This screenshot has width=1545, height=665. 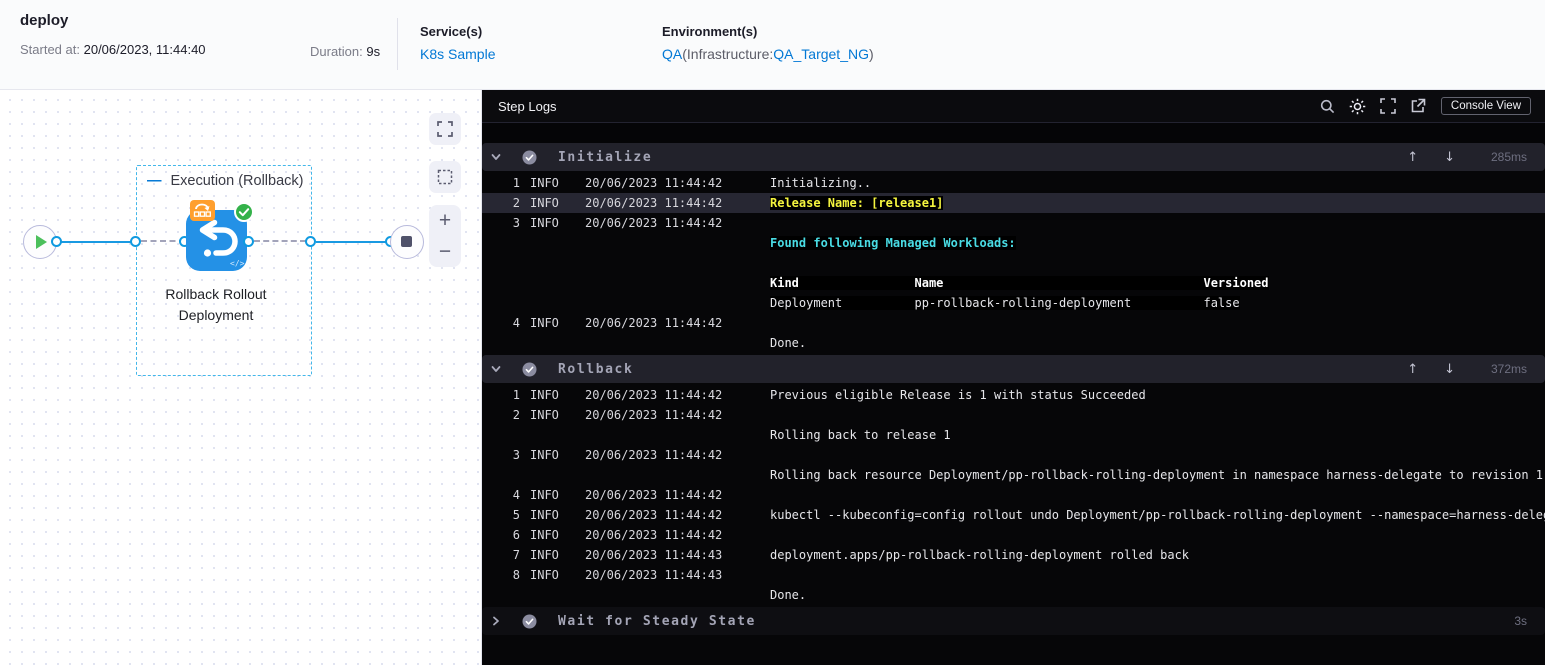 What do you see at coordinates (41, 242) in the screenshot?
I see `play-icon` at bounding box center [41, 242].